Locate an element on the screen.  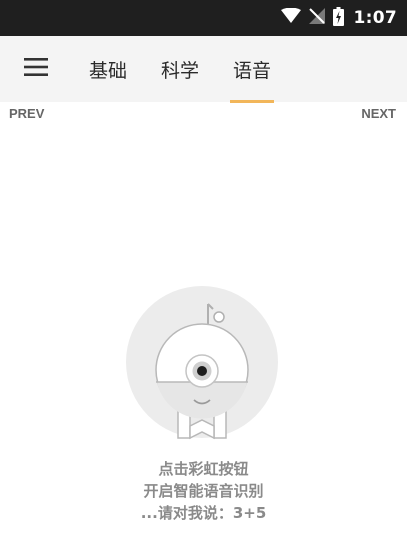
voice-prompt: 点击彩虹按钮 开启智能语音识别 ...请对我说：3+5 is located at coordinates (203, 491).